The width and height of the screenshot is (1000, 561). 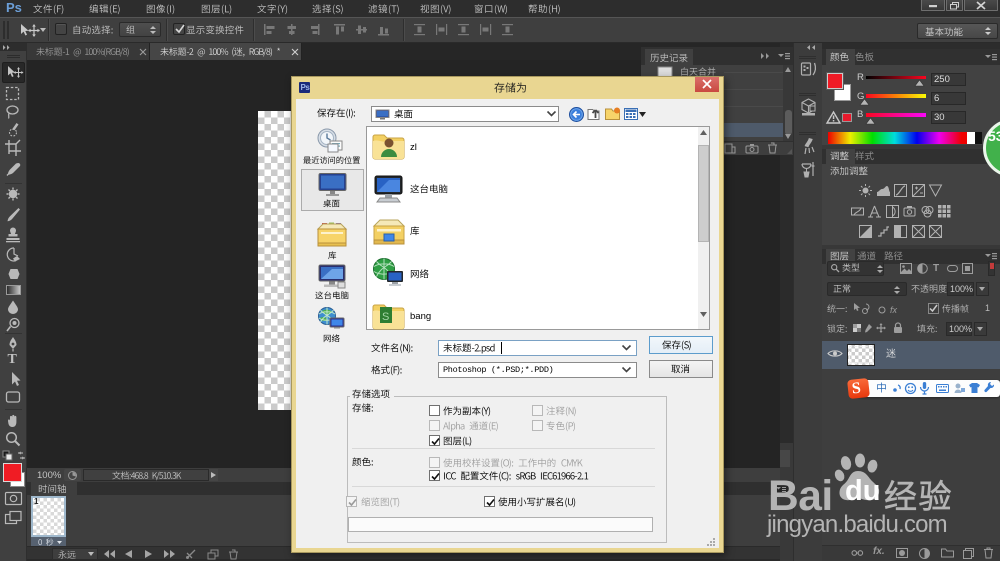 What do you see at coordinates (385, 317) in the screenshot?
I see `svg-text: S` at bounding box center [385, 317].